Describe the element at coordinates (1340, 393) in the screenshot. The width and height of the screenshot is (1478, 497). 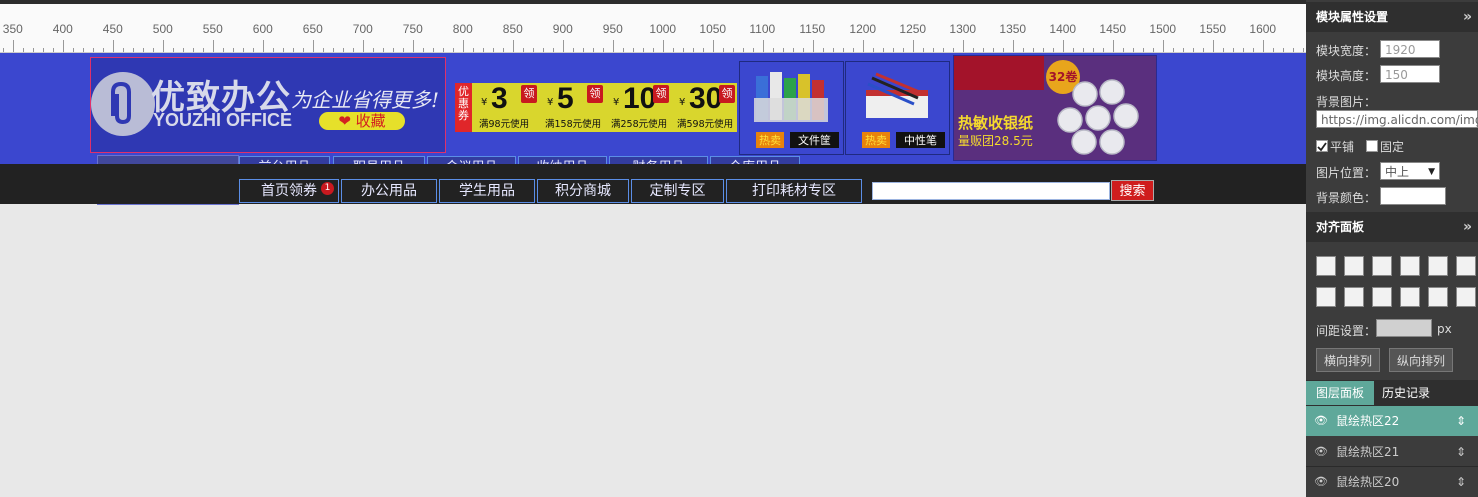
I see `tab-layers: 图层面板` at that location.